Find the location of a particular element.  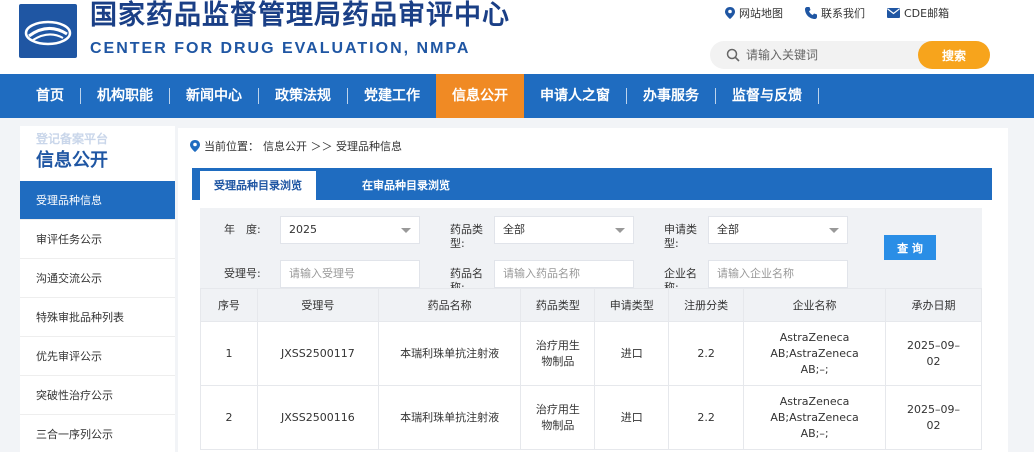

year-select-value: 2025 is located at coordinates (303, 229).